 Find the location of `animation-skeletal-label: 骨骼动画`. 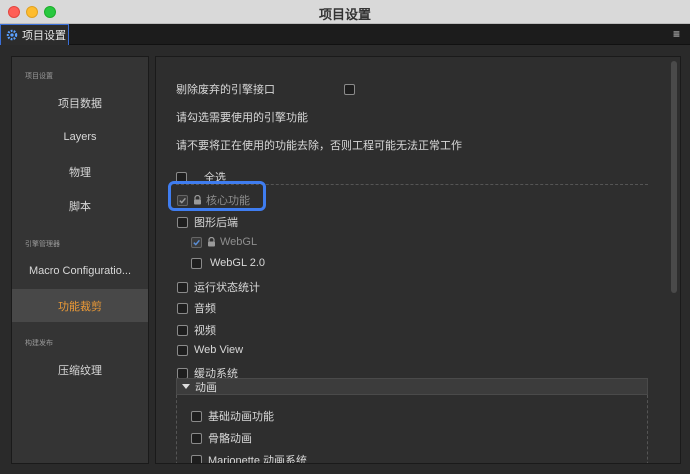

animation-skeletal-label: 骨骼动画 is located at coordinates (230, 439).